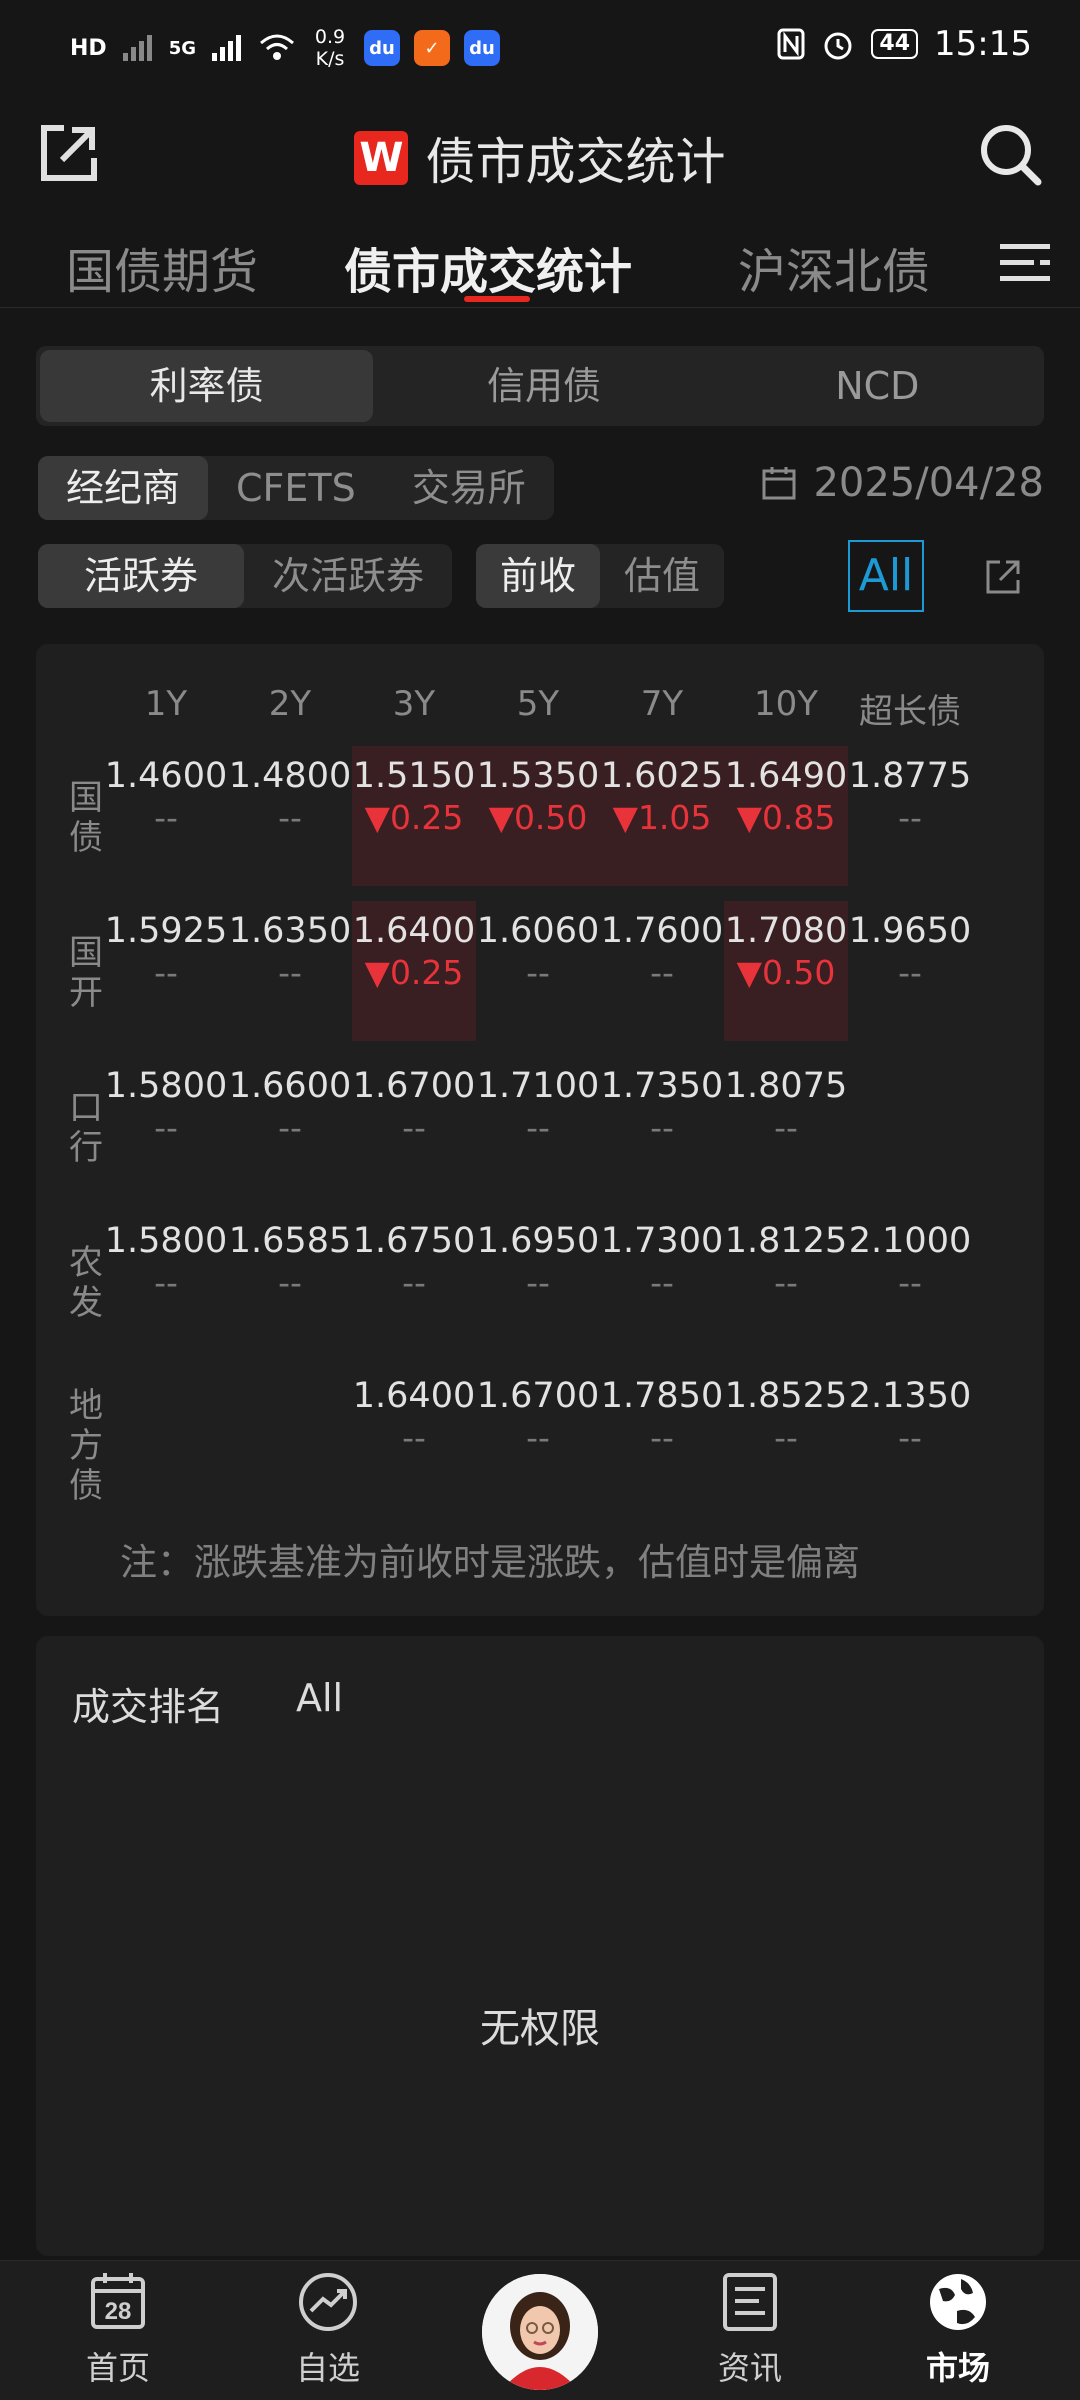  Describe the element at coordinates (414, 1436) in the screenshot. I see `yield-cell: 1.6400 --` at that location.